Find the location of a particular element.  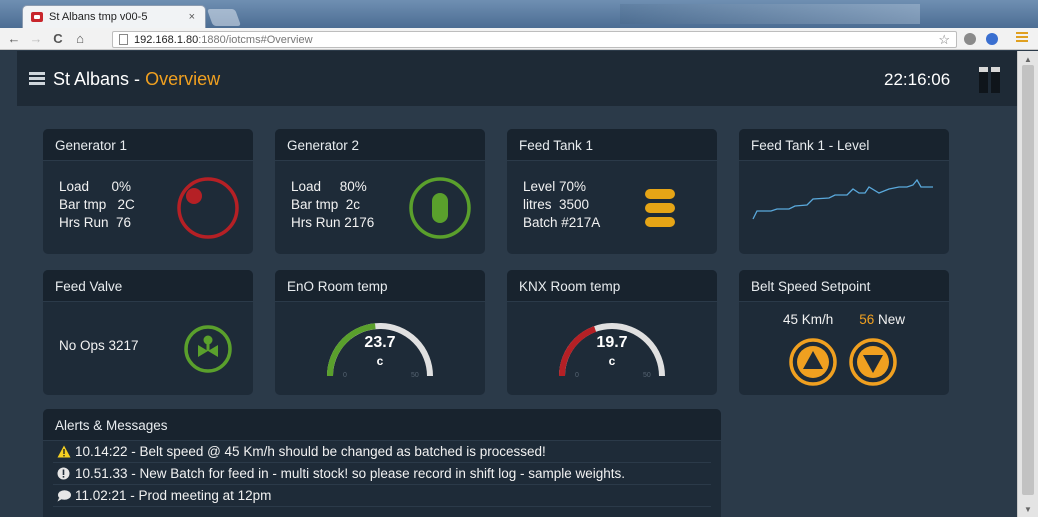

url-host: 192.168.1.80 is located at coordinates (166, 39).